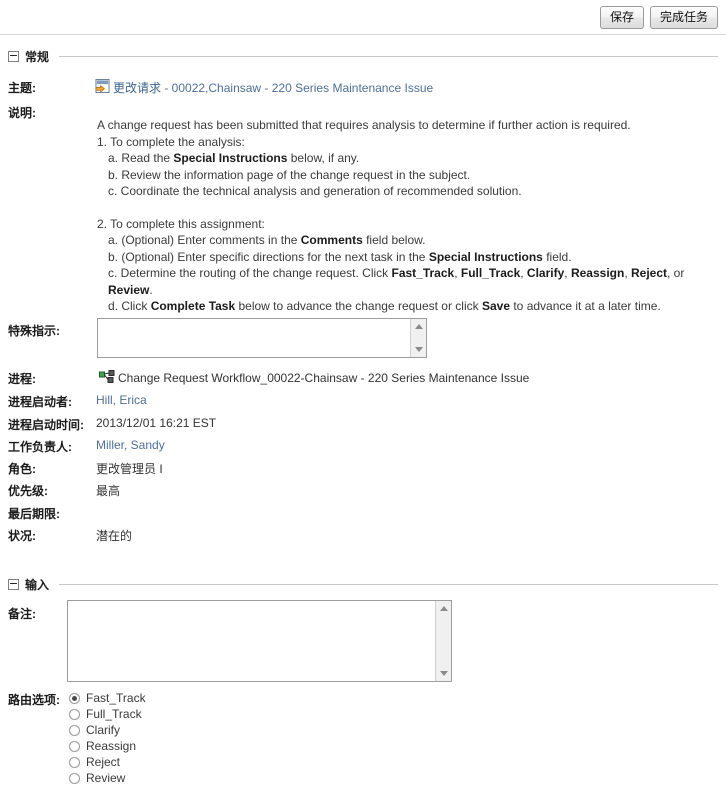 The width and height of the screenshot is (726, 795). Describe the element at coordinates (137, 88) in the screenshot. I see `subject-link: 更改请求` at that location.